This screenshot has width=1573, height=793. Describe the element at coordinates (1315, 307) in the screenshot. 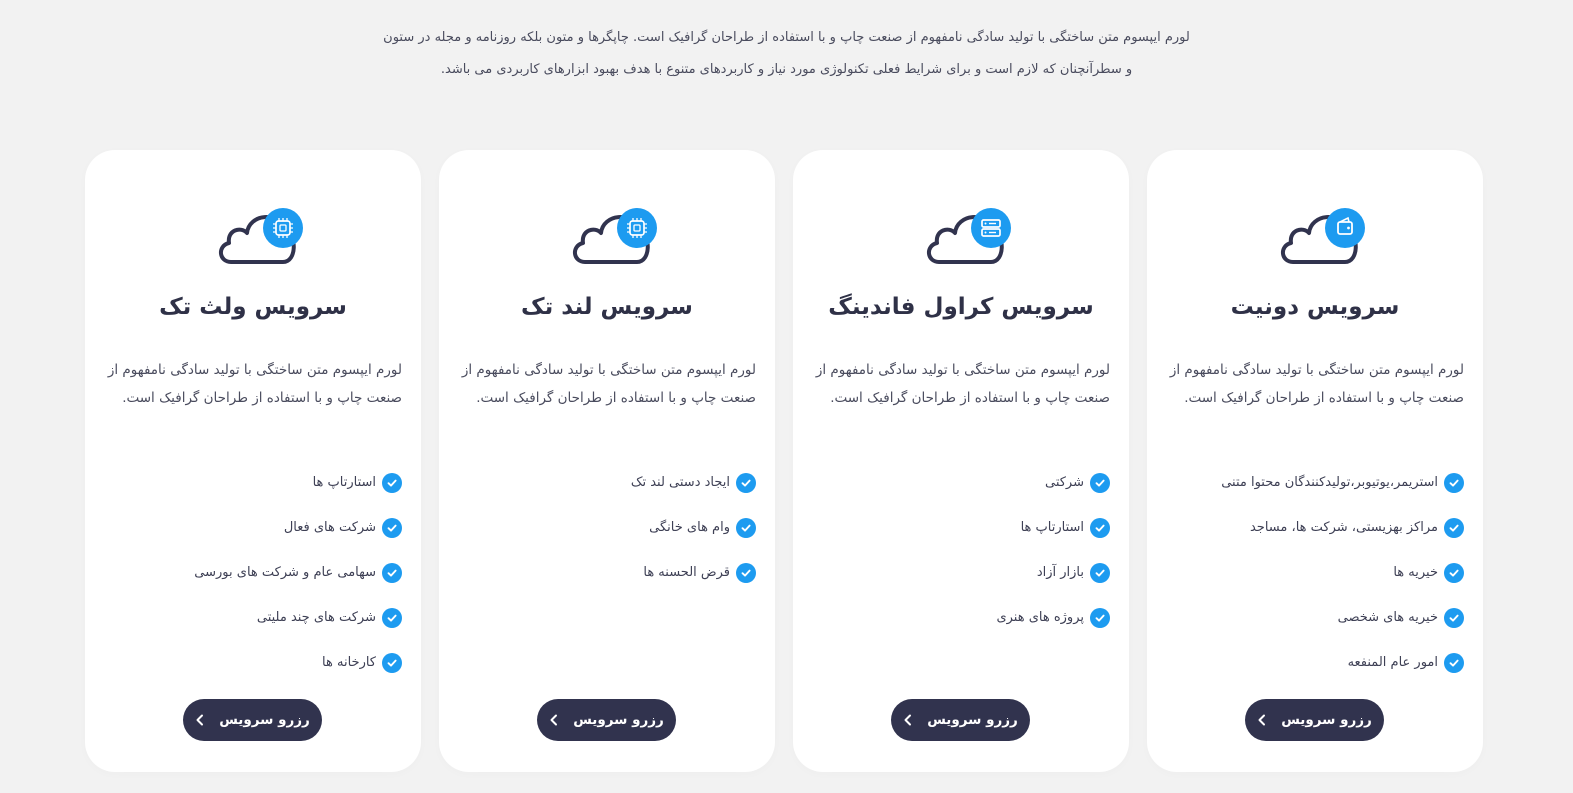

I see `card-title: سرویس دونیت` at that location.